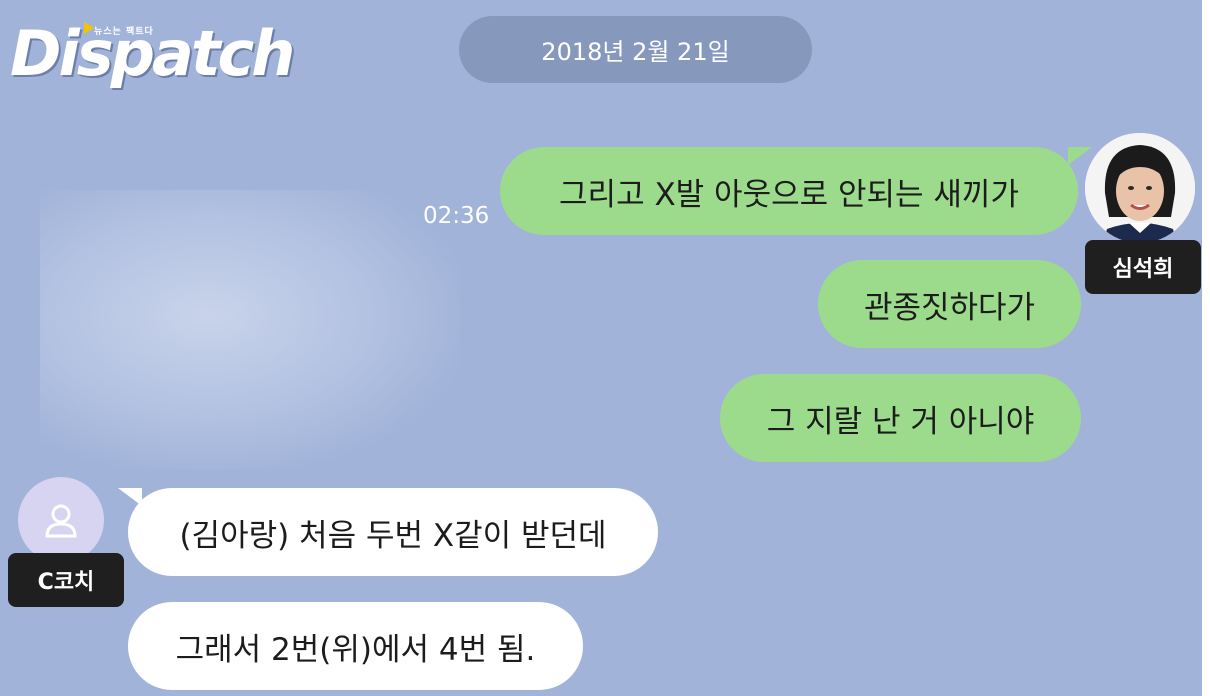 The width and height of the screenshot is (1210, 696). What do you see at coordinates (355, 649) in the screenshot?
I see `message-text: 그래서 2번(위)에서 4번 됨.` at bounding box center [355, 649].